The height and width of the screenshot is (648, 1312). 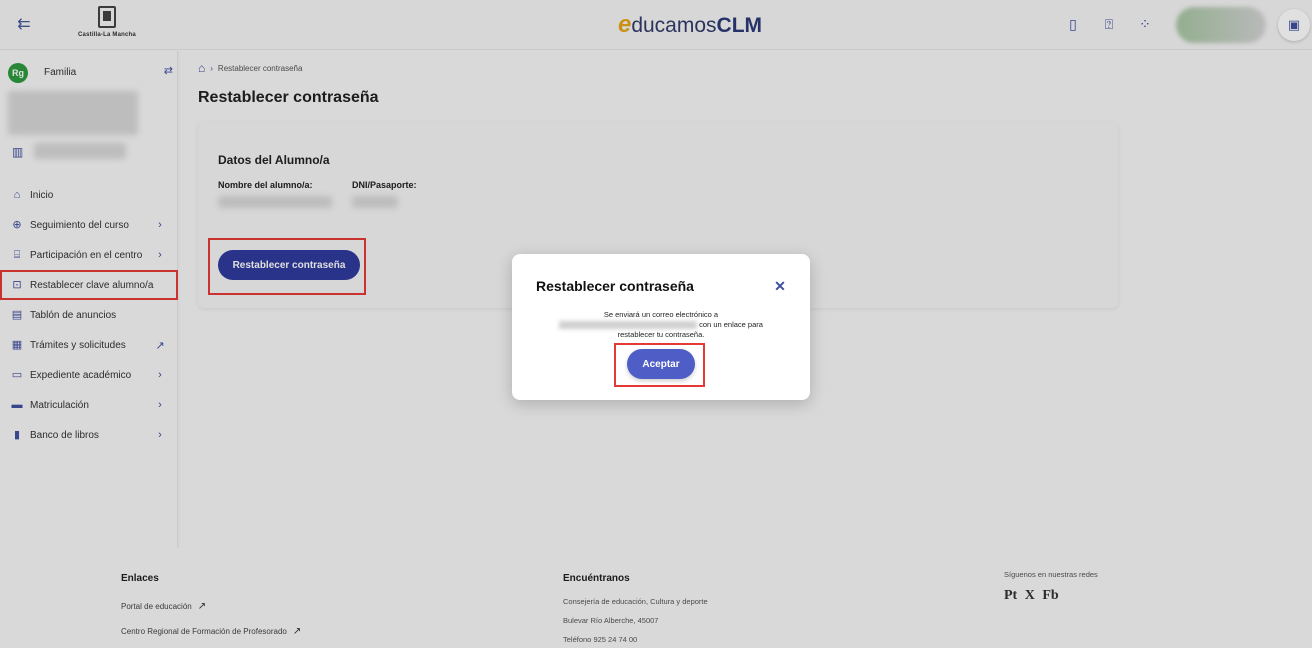 I want to click on dialog-title: Restablecer contraseña, so click(x=615, y=286).